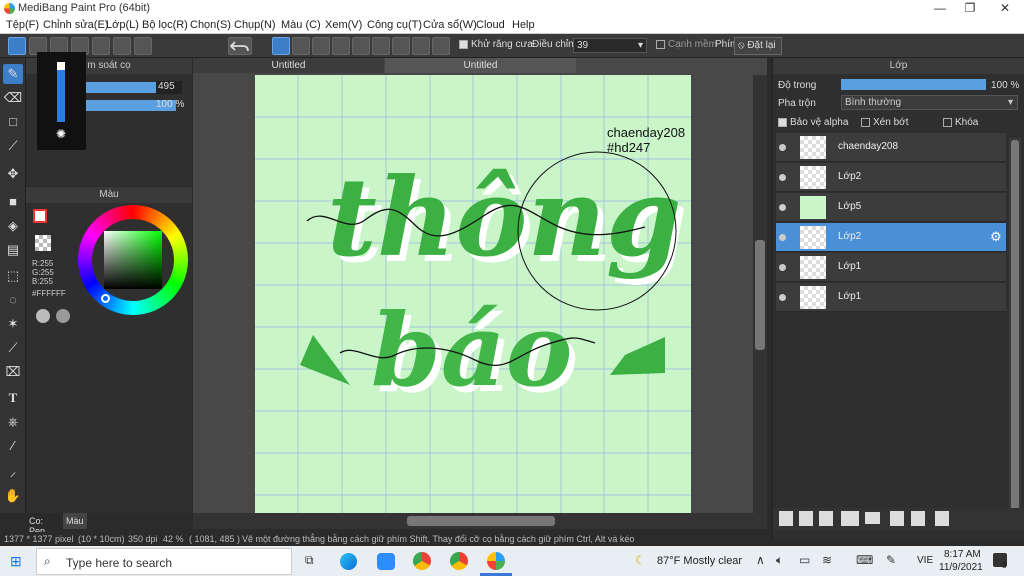  What do you see at coordinates (891, 207) in the screenshot?
I see `layer-row: Lớp5` at bounding box center [891, 207].